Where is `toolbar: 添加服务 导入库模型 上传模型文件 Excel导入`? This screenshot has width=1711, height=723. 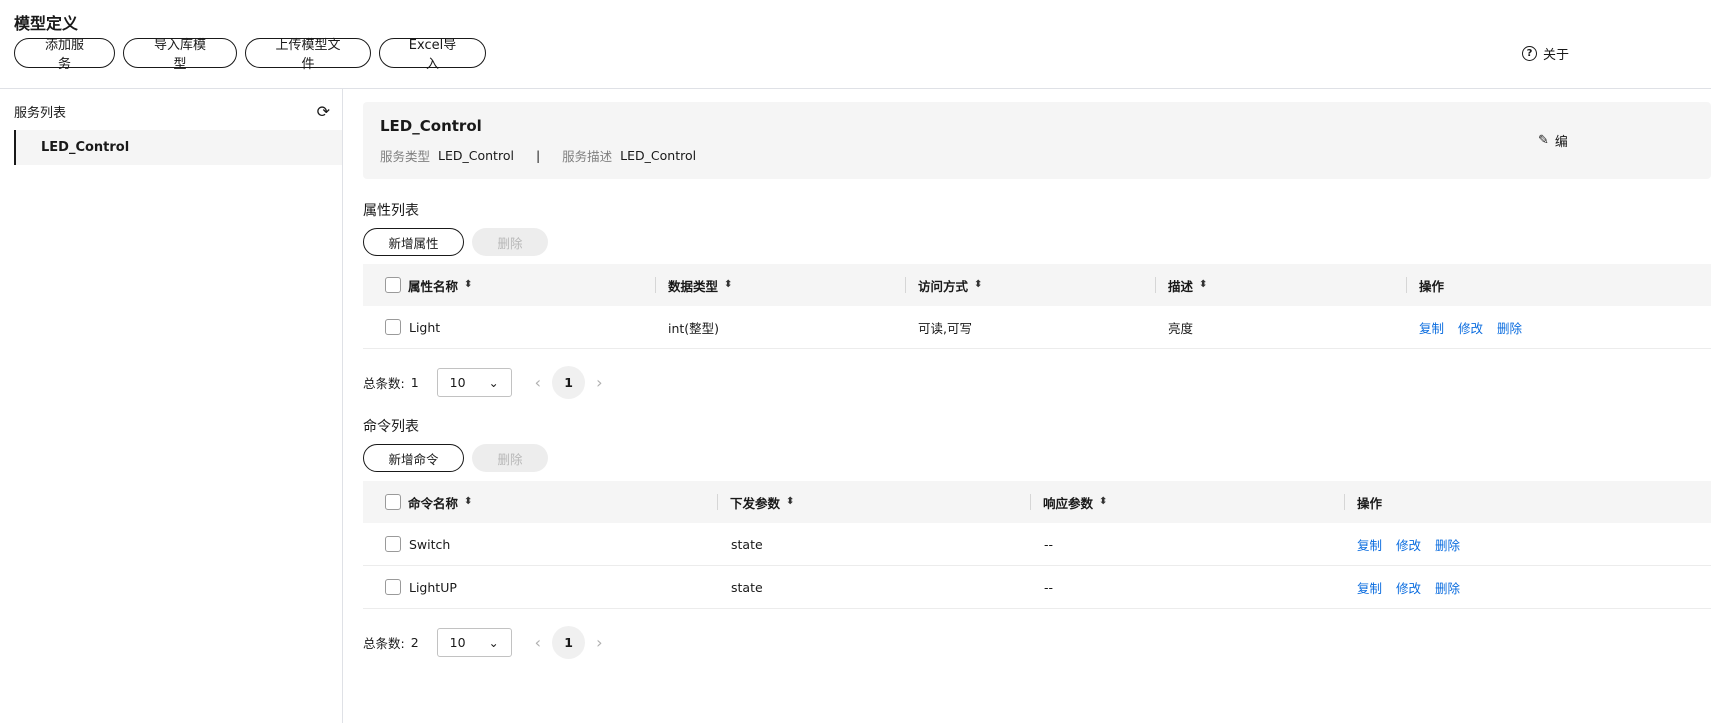 toolbar: 添加服务 导入库模型 上传模型文件 Excel导入 is located at coordinates (250, 55).